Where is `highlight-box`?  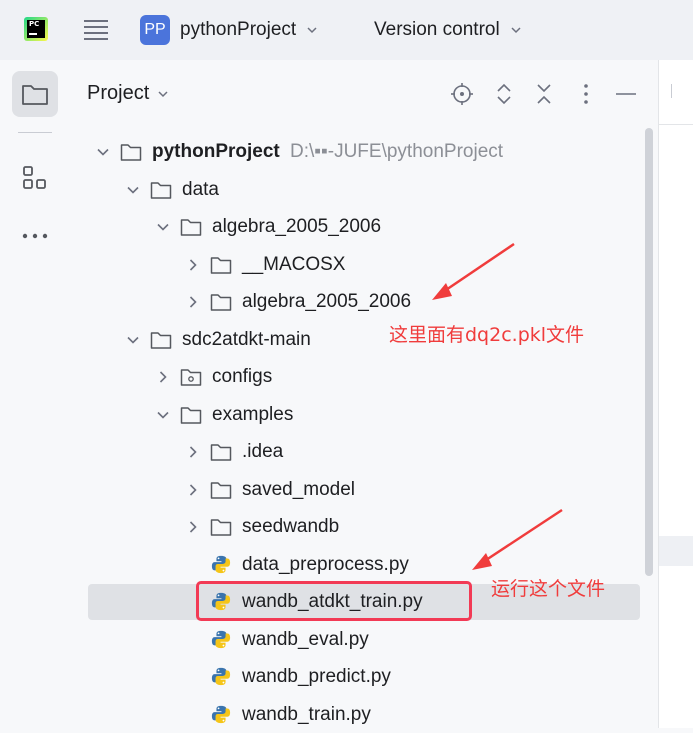
highlight-box is located at coordinates (334, 601).